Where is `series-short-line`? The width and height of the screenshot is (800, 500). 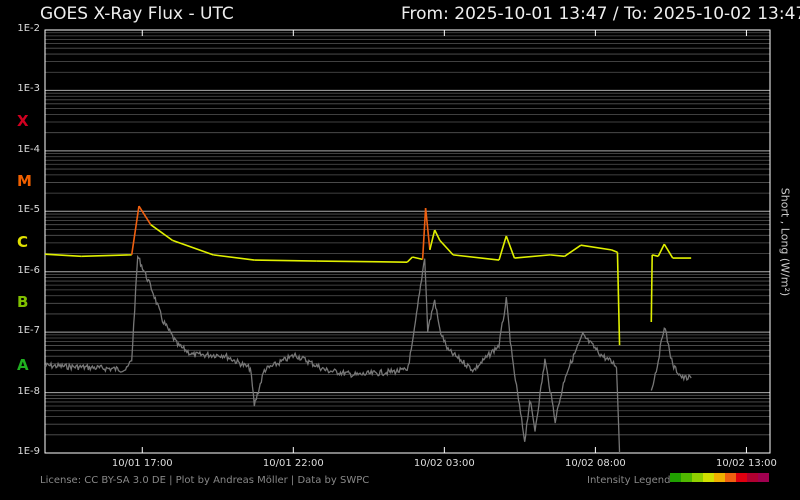
series-short-line is located at coordinates (671, 359).